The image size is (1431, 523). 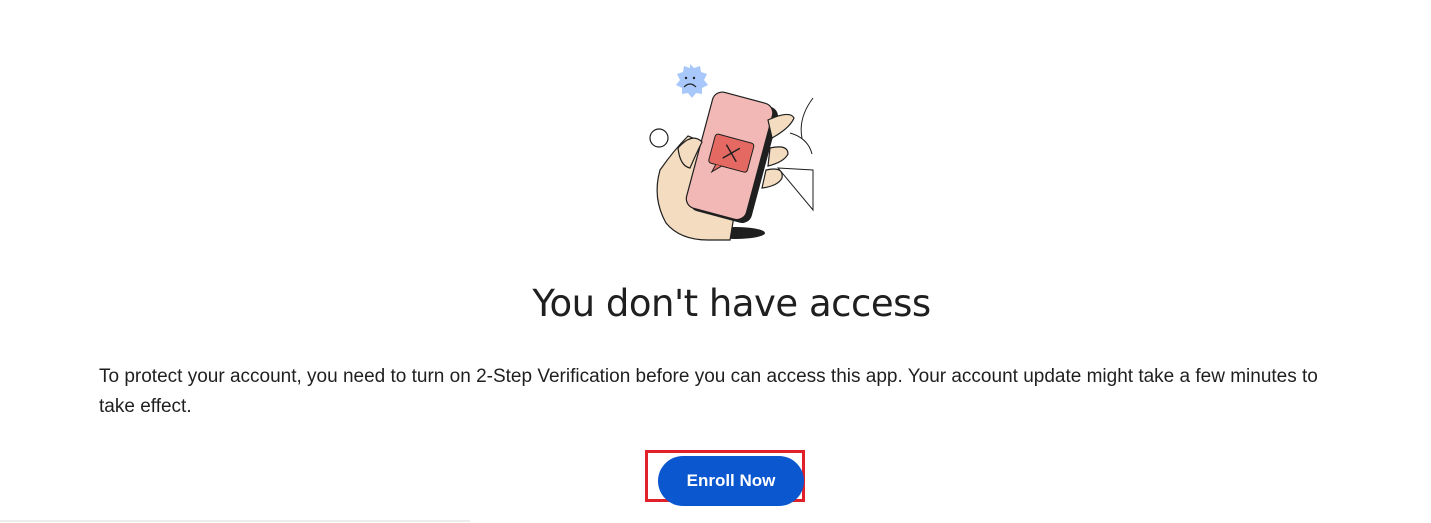 I want to click on enroll-highlight-box: Enroll Now, so click(x=725, y=478).